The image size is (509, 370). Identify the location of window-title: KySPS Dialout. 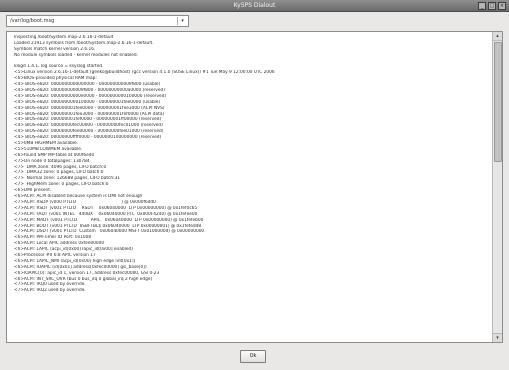
(254, 5).